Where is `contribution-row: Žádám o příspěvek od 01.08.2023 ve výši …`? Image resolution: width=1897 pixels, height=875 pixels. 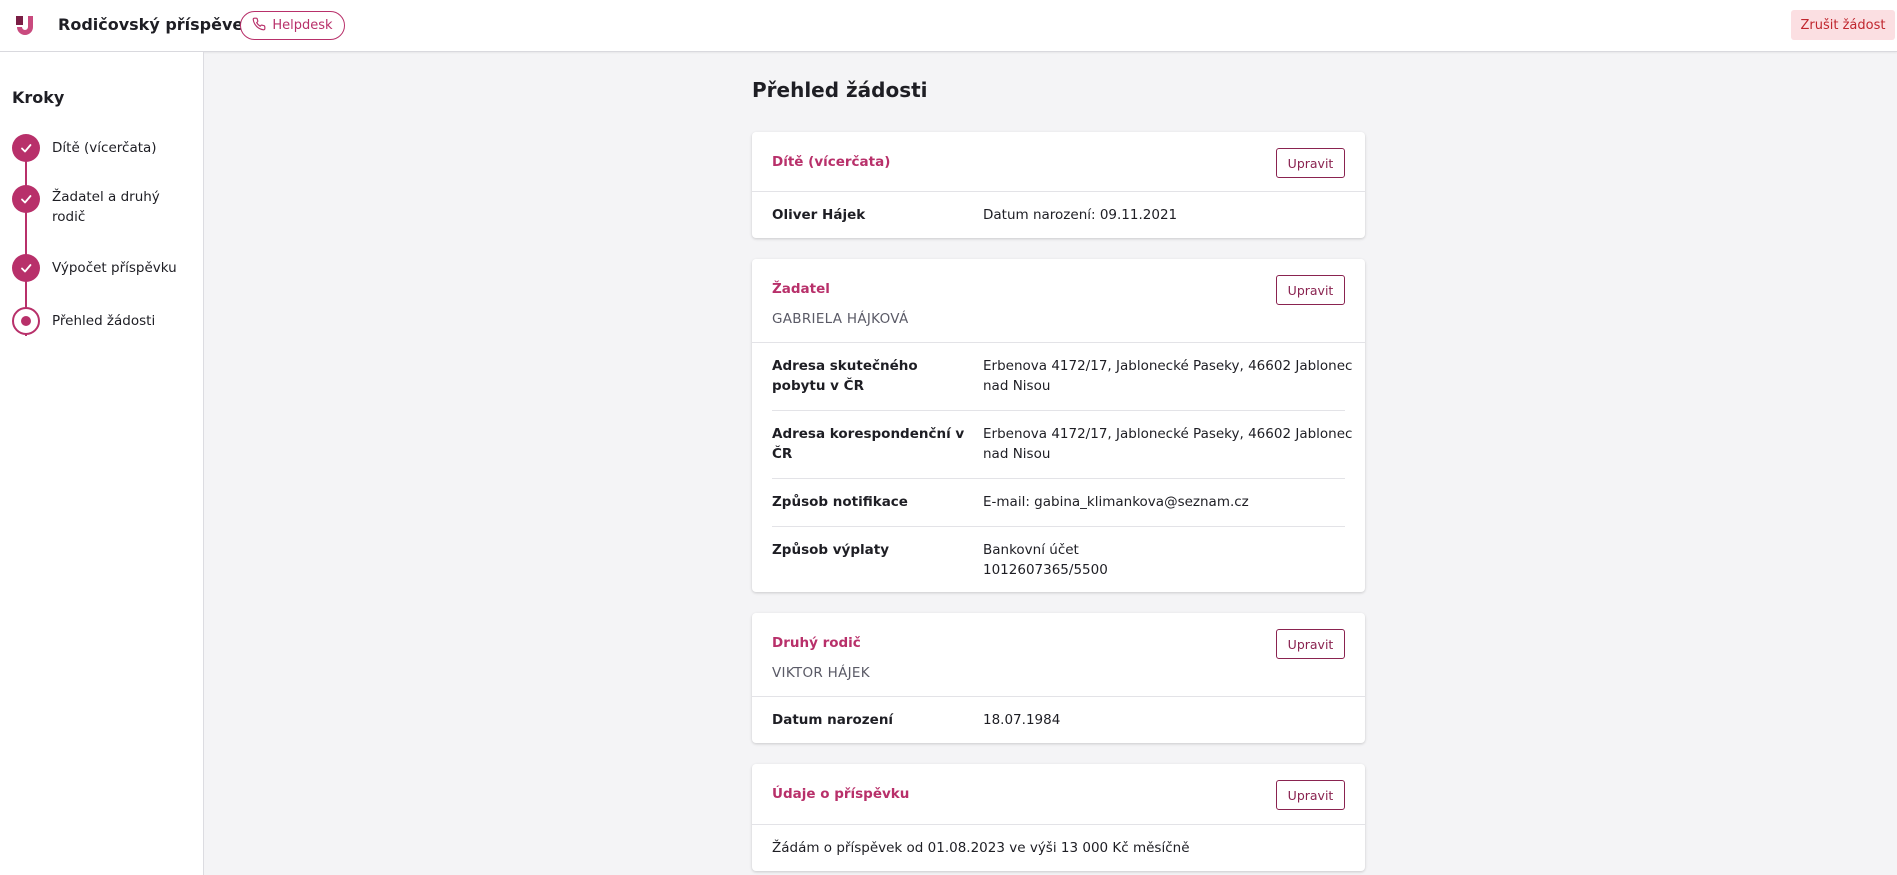
contribution-row: Žádám o příspěvek od 01.08.2023 ve výši … is located at coordinates (1058, 848).